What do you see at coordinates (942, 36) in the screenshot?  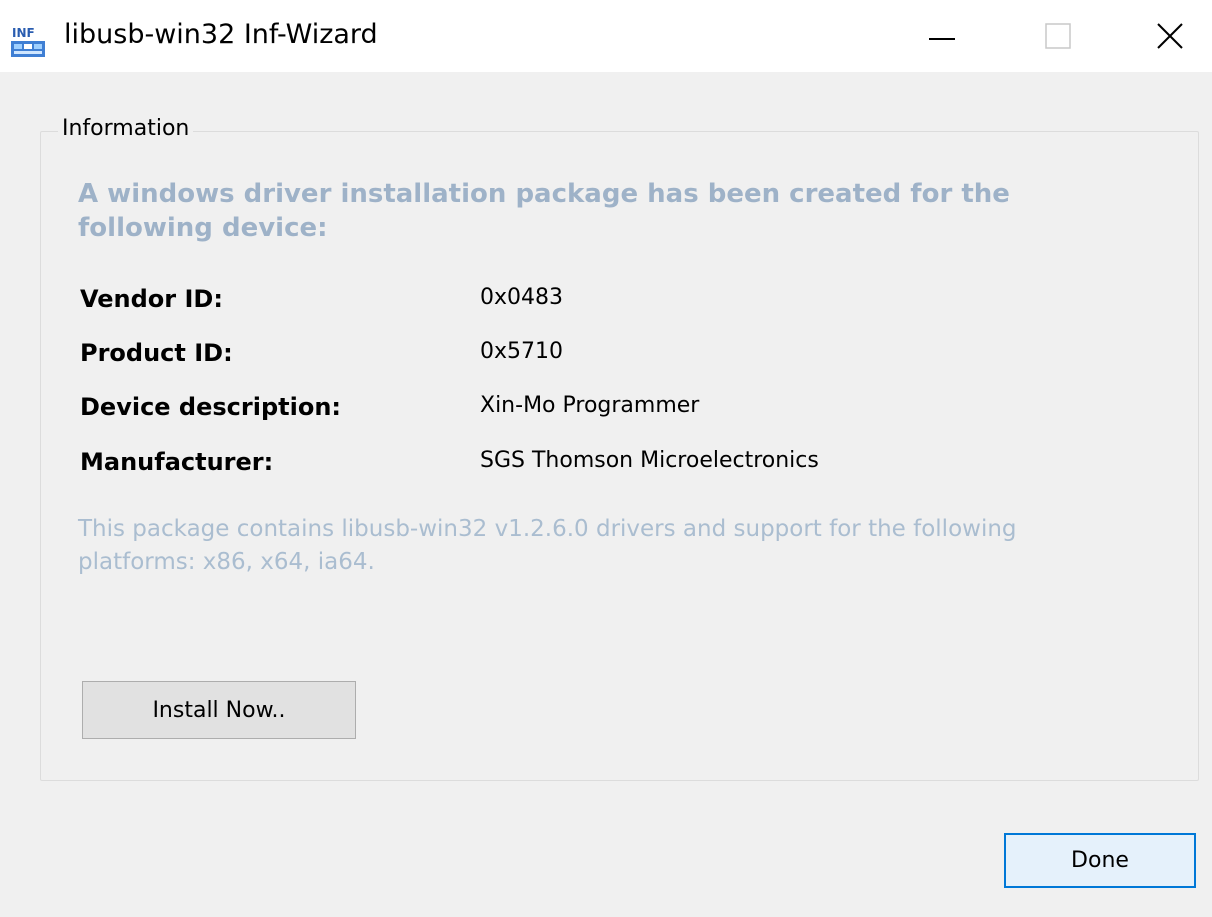 I see `minimize-button` at bounding box center [942, 36].